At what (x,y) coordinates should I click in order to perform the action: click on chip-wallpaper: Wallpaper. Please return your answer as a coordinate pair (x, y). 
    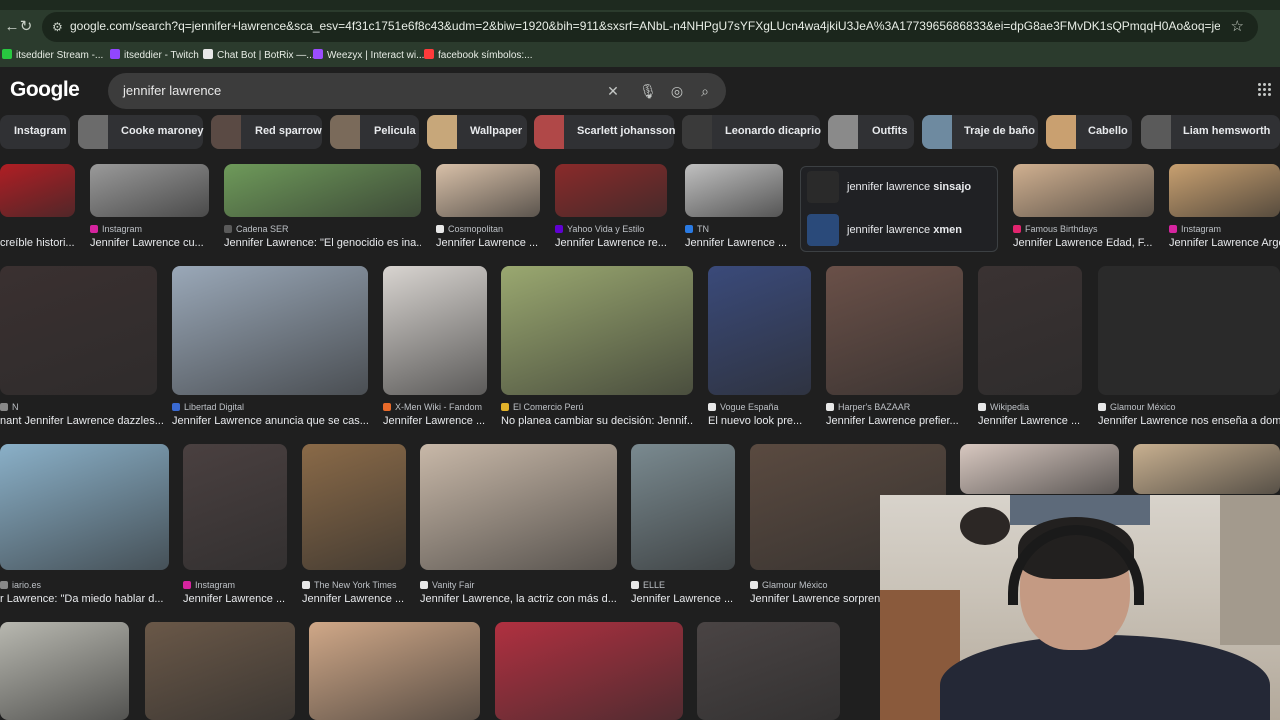
    Looking at the image, I should click on (477, 132).